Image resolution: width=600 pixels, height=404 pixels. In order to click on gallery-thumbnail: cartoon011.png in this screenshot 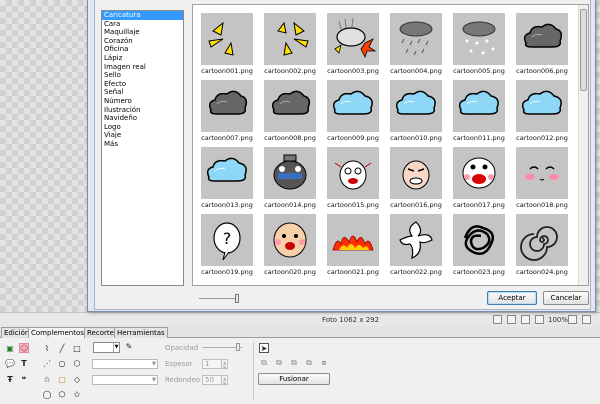, I will do `click(479, 111)`.